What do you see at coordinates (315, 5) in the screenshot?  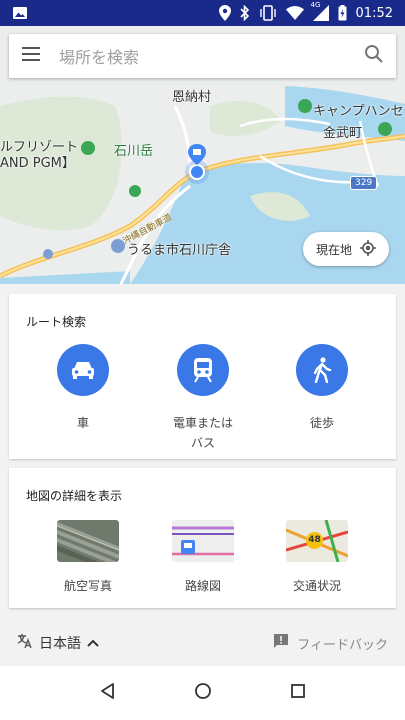 I see `network-type-label: 4G` at bounding box center [315, 5].